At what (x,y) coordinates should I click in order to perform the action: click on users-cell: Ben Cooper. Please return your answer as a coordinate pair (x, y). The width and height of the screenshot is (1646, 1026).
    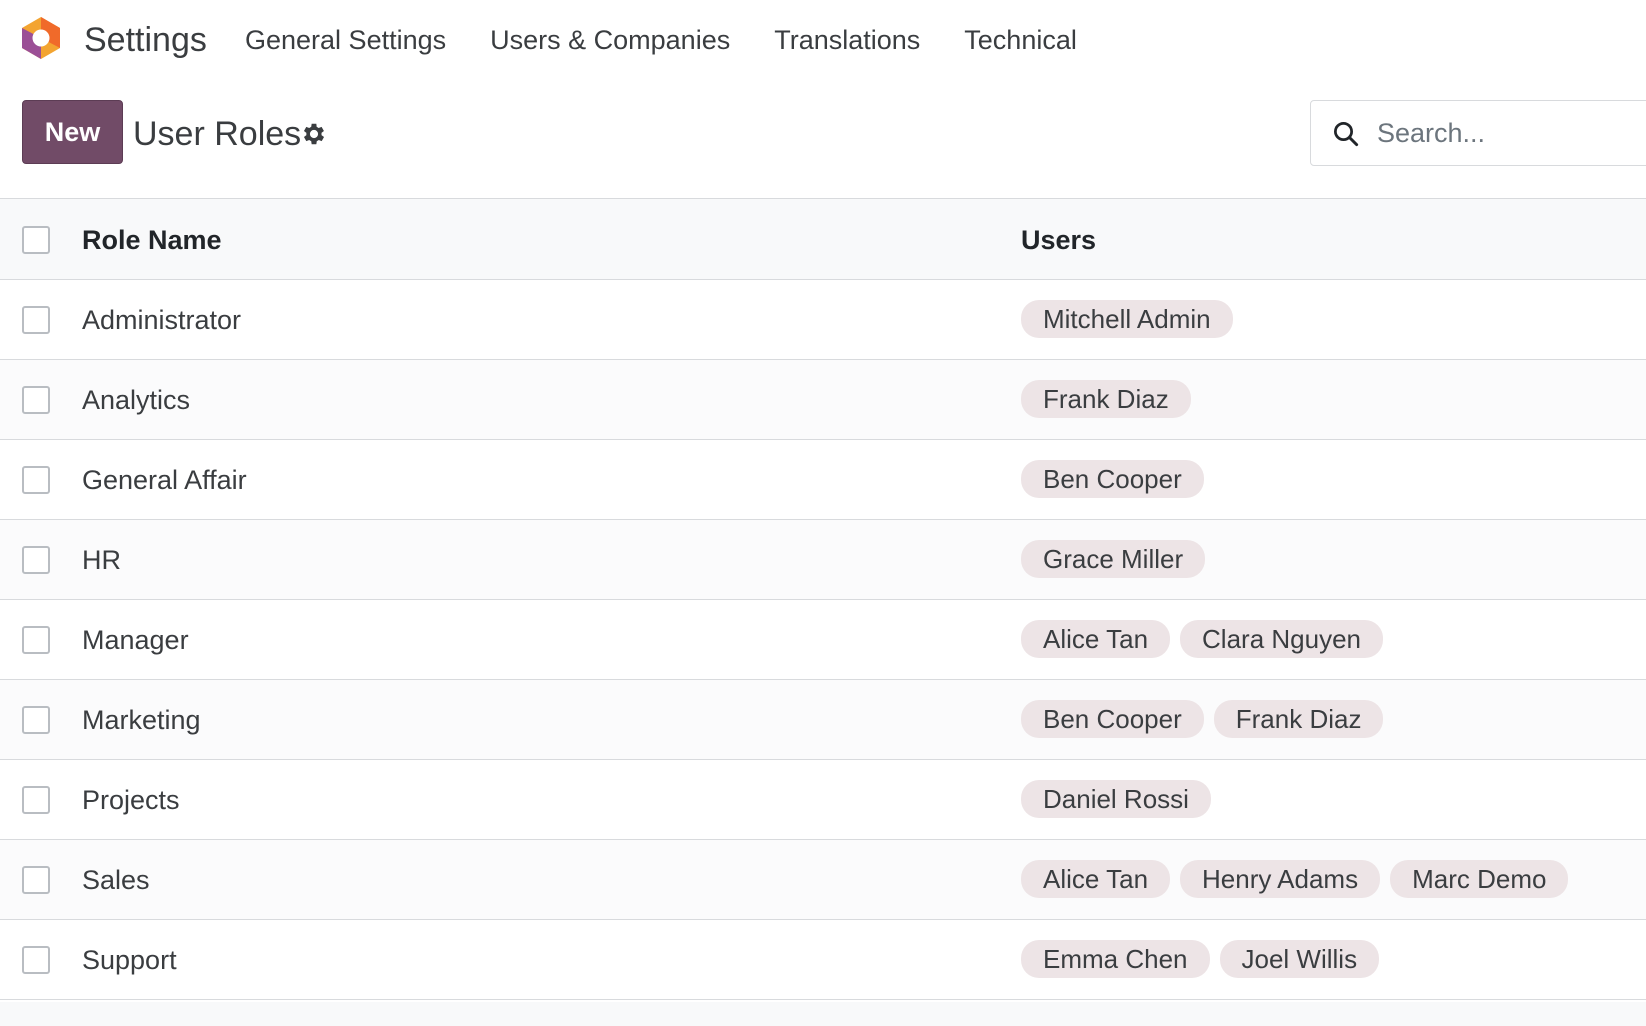
    Looking at the image, I should click on (1112, 479).